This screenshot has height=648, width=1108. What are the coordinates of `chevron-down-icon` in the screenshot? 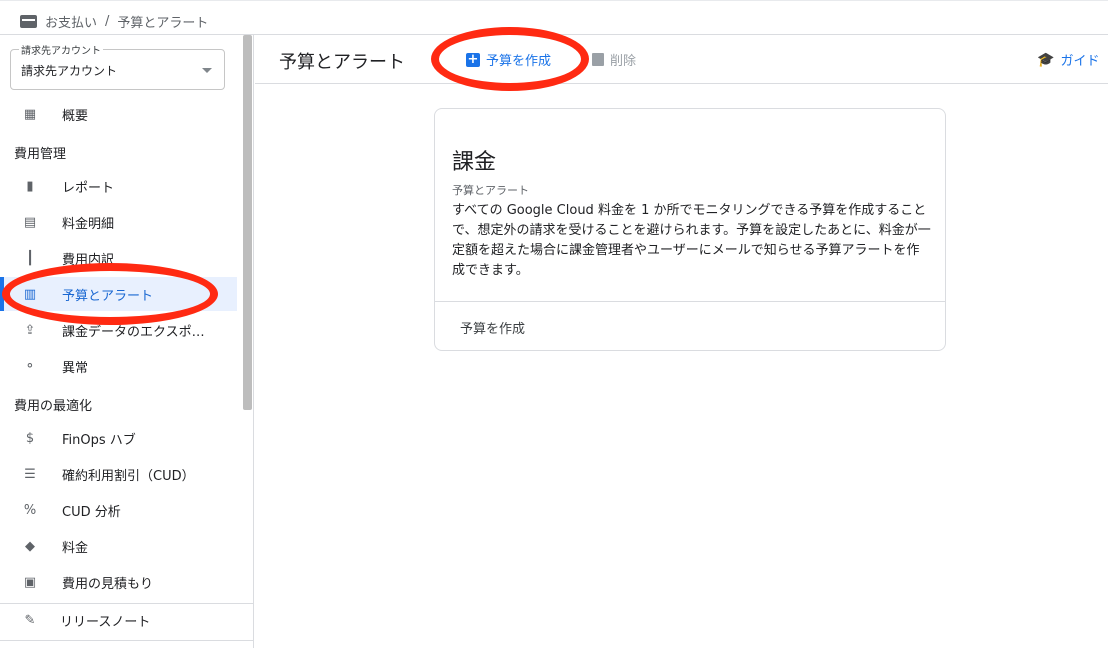 It's located at (207, 70).